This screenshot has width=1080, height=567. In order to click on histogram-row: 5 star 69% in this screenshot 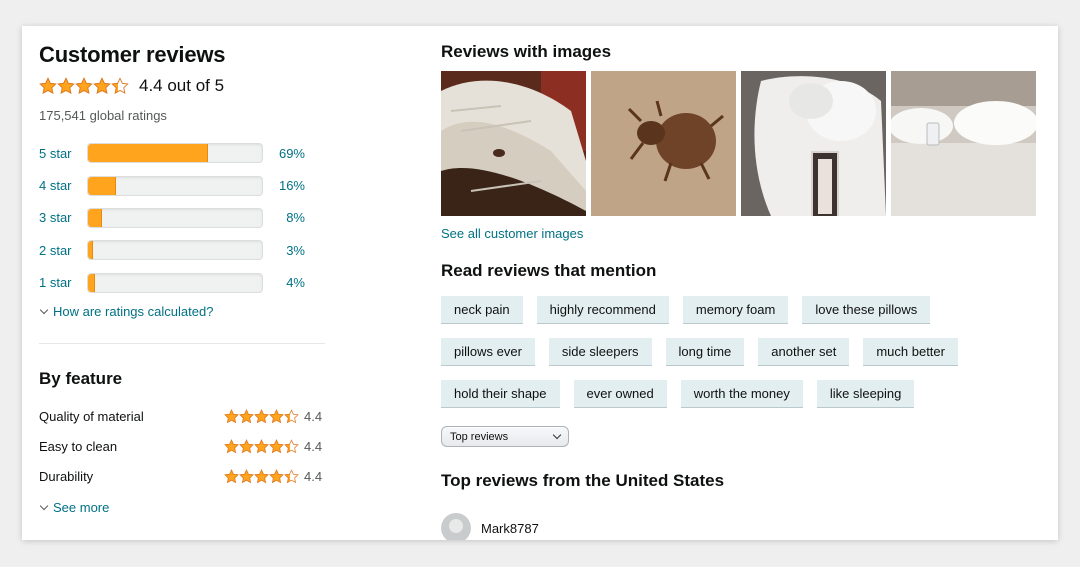, I will do `click(184, 153)`.